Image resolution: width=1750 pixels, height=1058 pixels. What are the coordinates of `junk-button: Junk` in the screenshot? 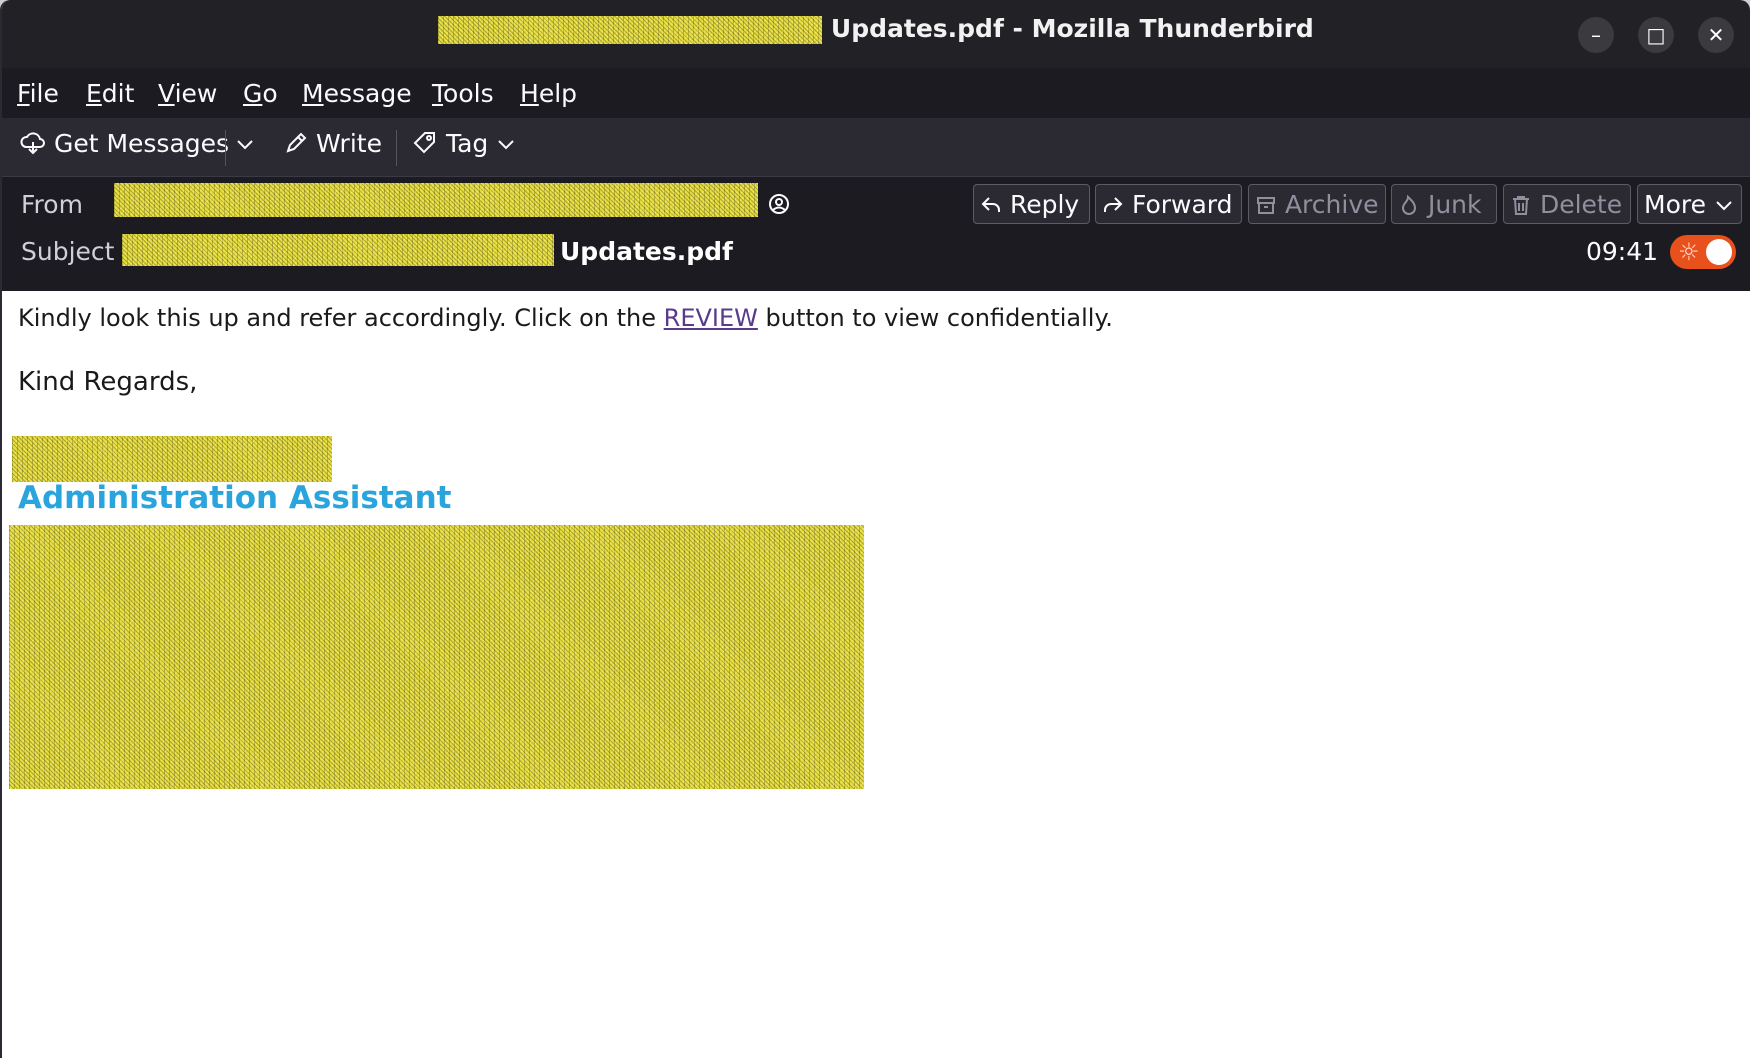 It's located at (1444, 204).